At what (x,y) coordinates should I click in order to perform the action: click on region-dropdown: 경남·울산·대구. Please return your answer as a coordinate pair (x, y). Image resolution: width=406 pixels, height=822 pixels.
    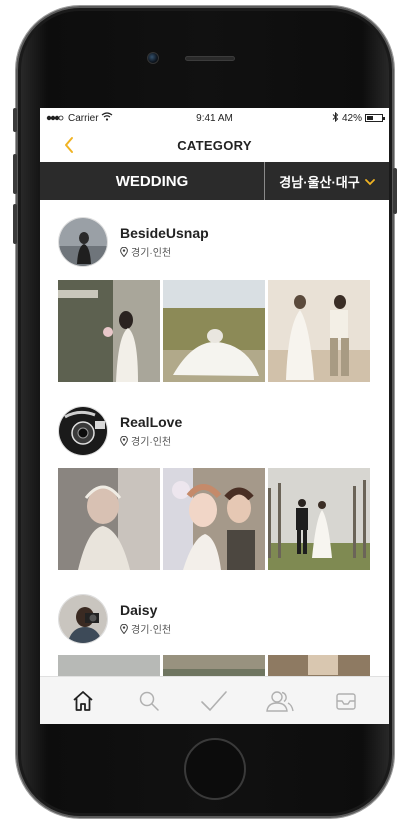
    Looking at the image, I should click on (326, 181).